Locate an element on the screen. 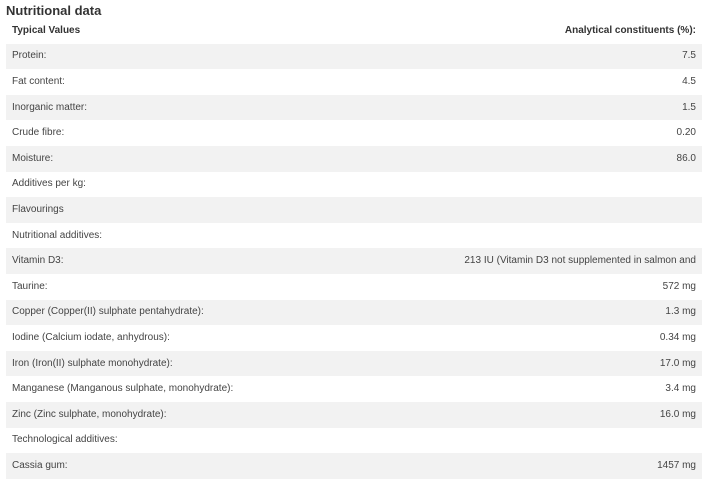 The width and height of the screenshot is (710, 479). row-value: 4.5 is located at coordinates (539, 82).